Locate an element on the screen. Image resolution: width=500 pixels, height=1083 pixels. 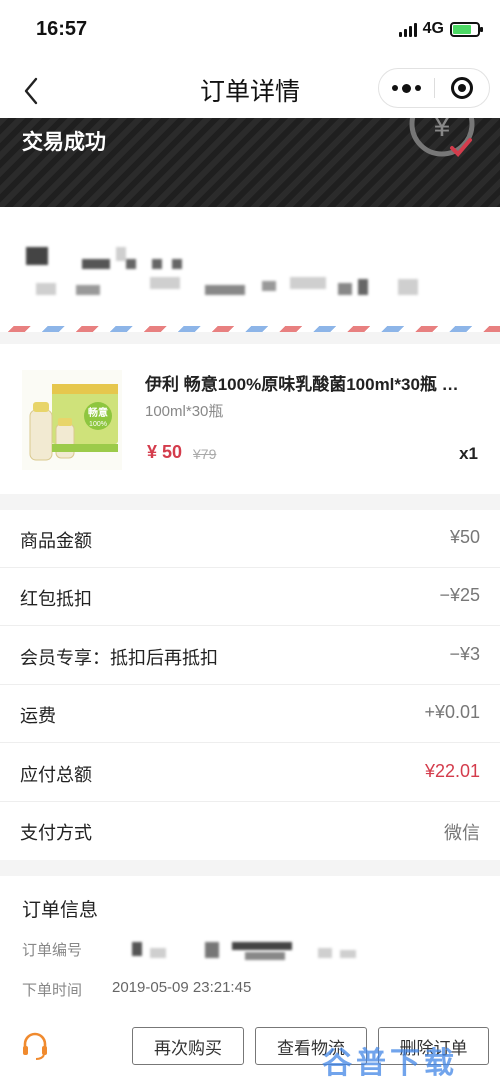
more-dots-icon is located at coordinates (395, 88).